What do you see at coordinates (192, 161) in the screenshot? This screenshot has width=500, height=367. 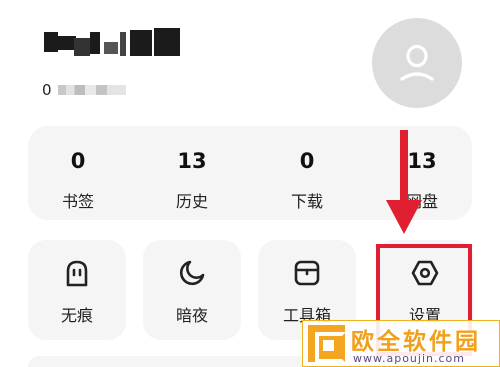 I see `stat-value: 13` at bounding box center [192, 161].